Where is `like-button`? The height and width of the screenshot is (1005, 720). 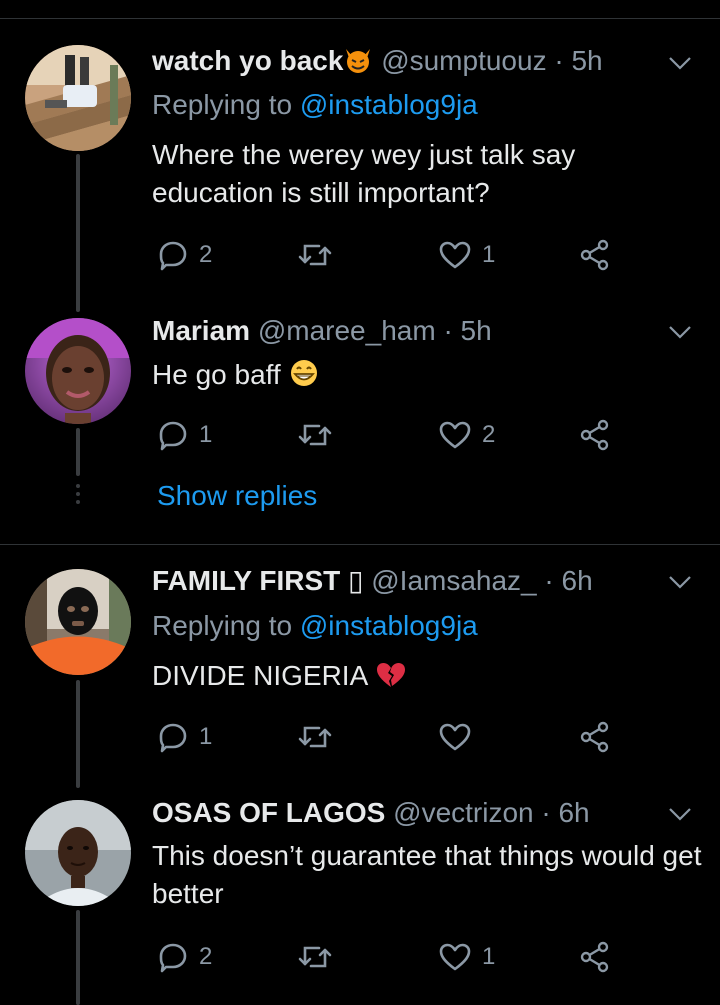
like-button is located at coordinates (460, 737).